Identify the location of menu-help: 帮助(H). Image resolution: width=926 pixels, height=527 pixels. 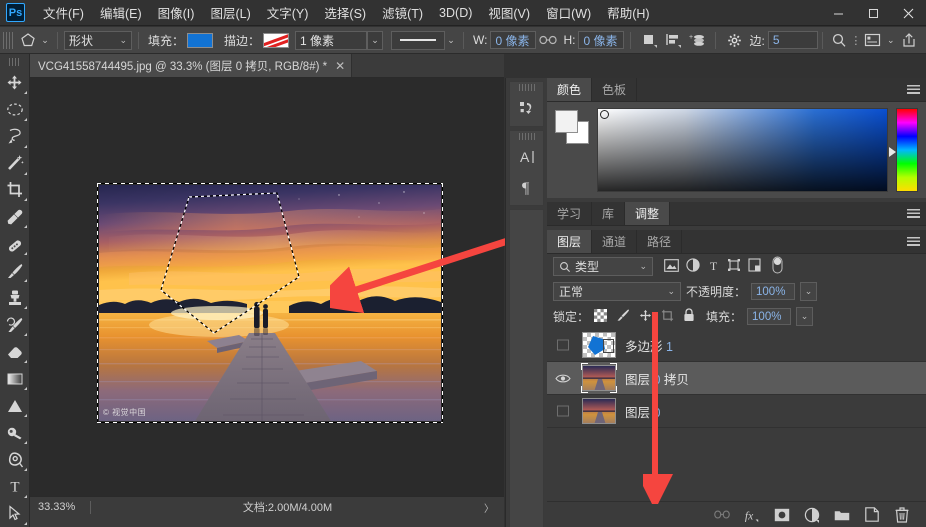
(628, 12).